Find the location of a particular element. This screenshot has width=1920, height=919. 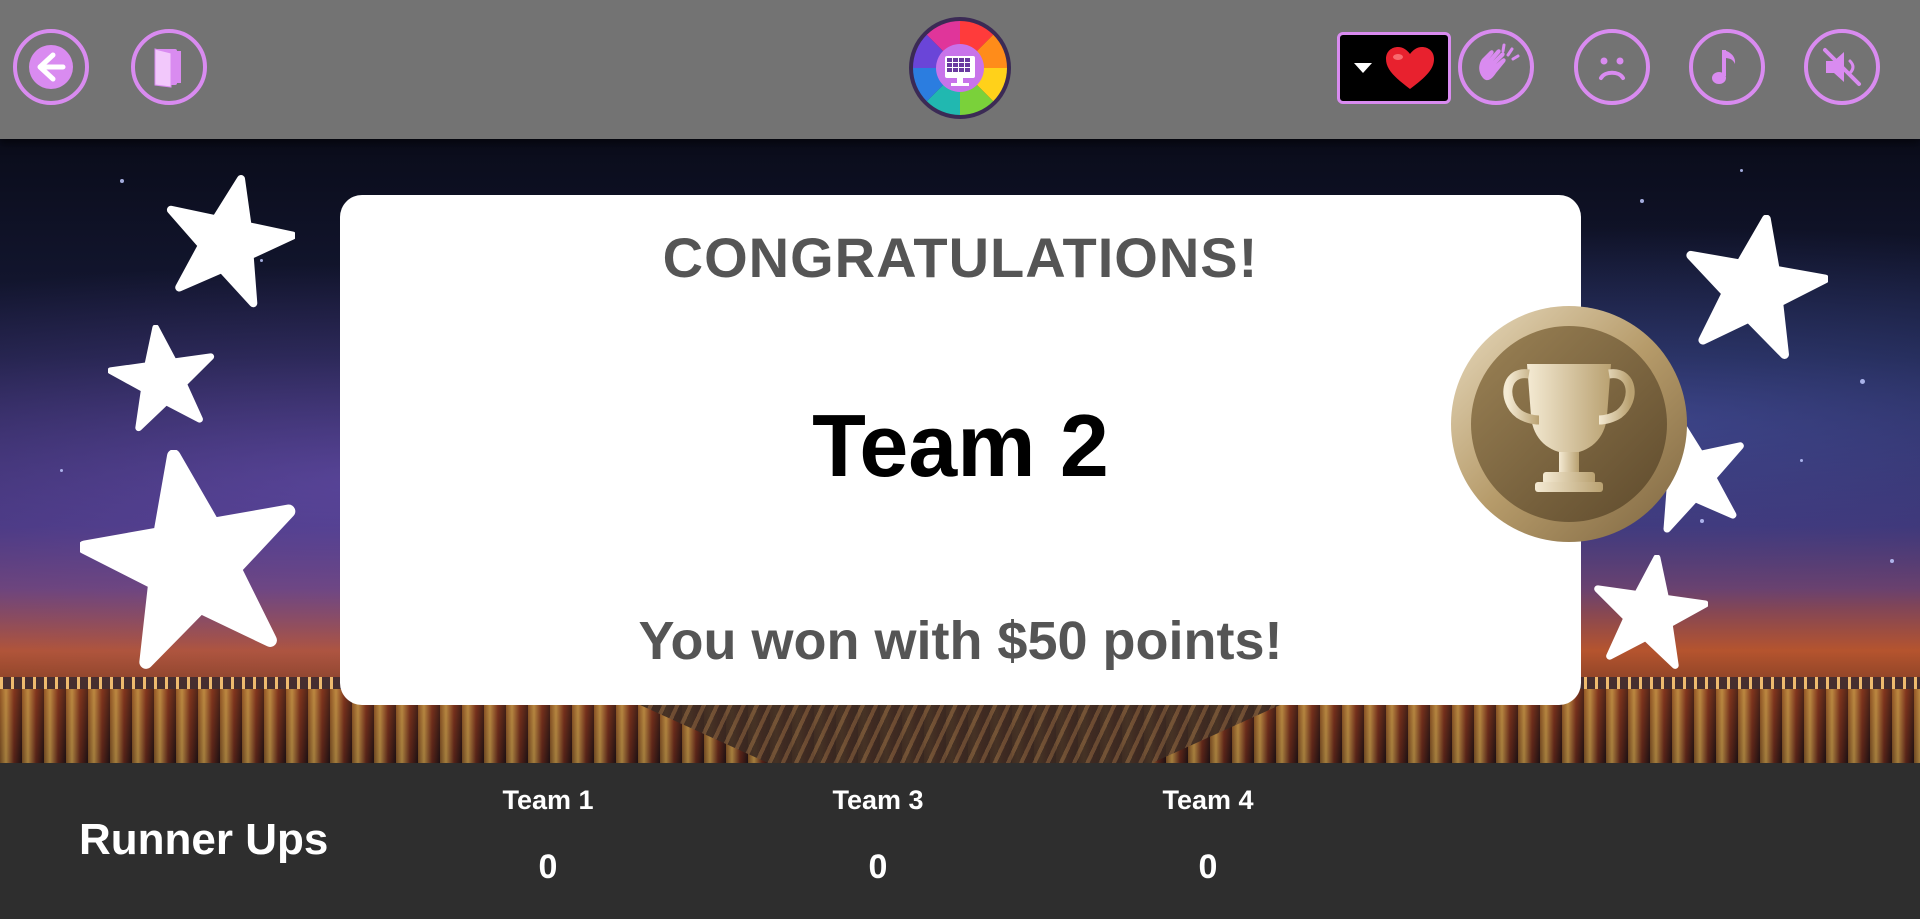

arrow-left-icon is located at coordinates (51, 67).